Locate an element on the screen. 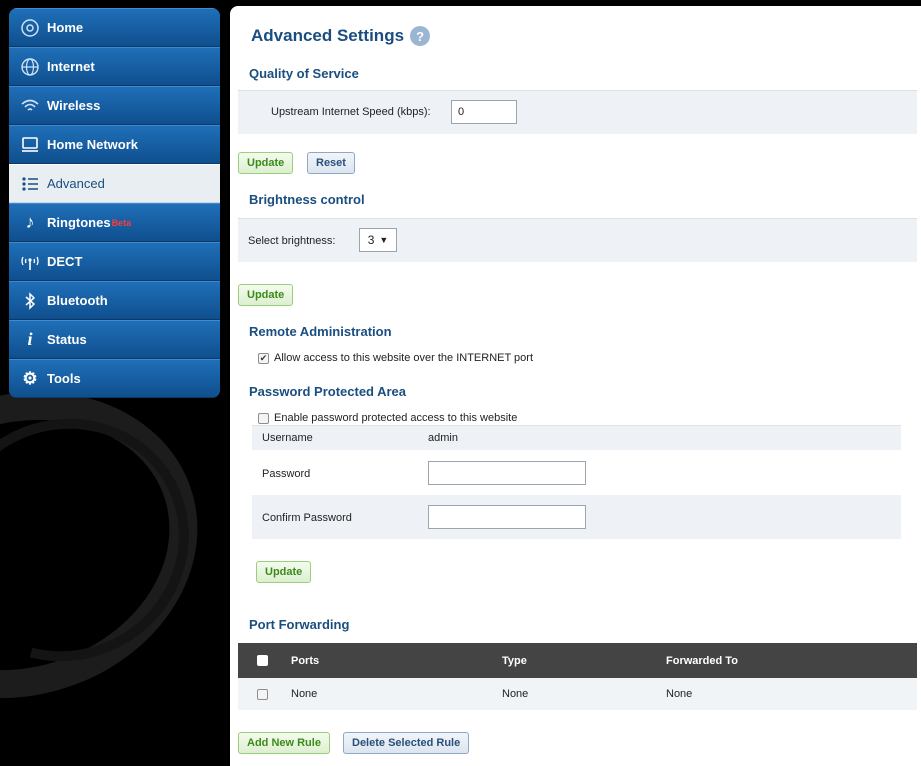 This screenshot has height=766, width=921. remote-admin-title: Remote Administration is located at coordinates (320, 331).